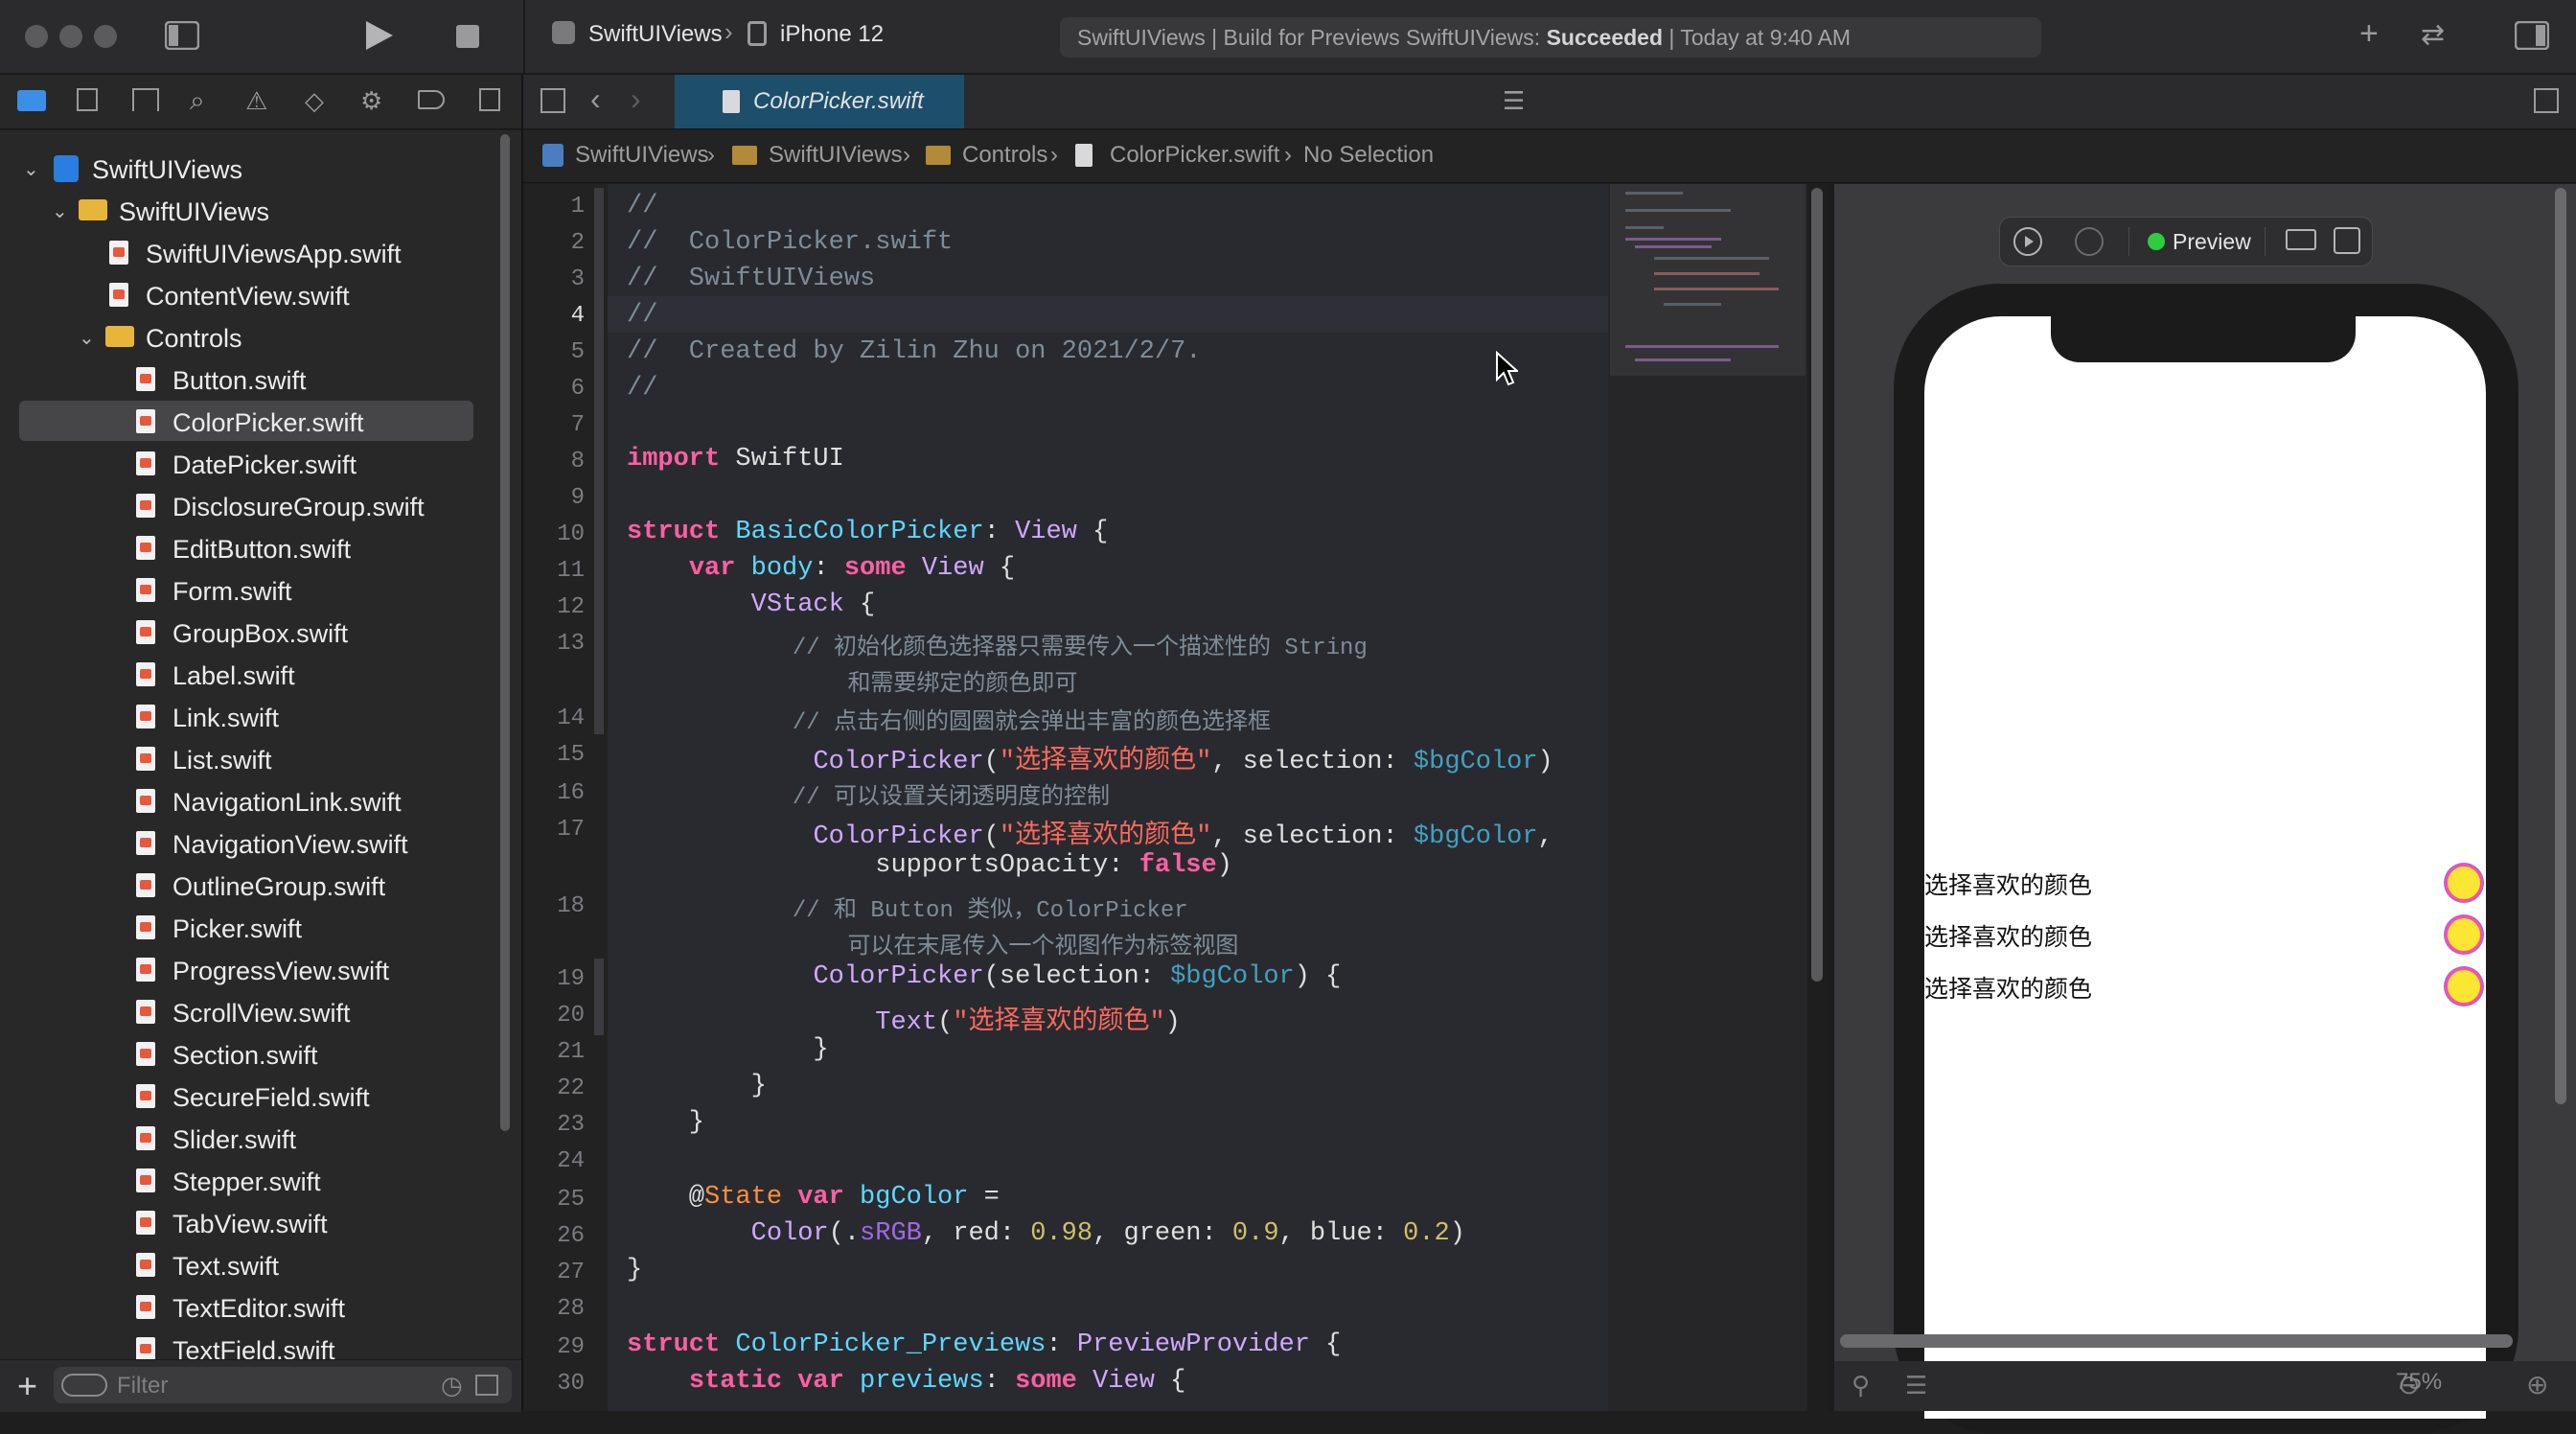  I want to click on tree-file: Label.swift, so click(233, 676).